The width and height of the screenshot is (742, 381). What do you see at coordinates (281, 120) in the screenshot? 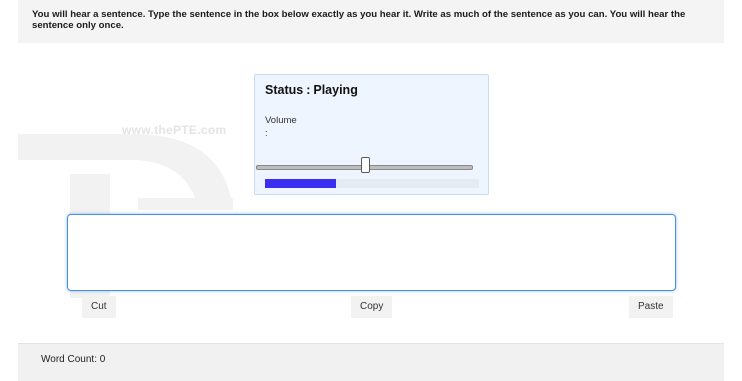
I see `volume-label: Volume` at bounding box center [281, 120].